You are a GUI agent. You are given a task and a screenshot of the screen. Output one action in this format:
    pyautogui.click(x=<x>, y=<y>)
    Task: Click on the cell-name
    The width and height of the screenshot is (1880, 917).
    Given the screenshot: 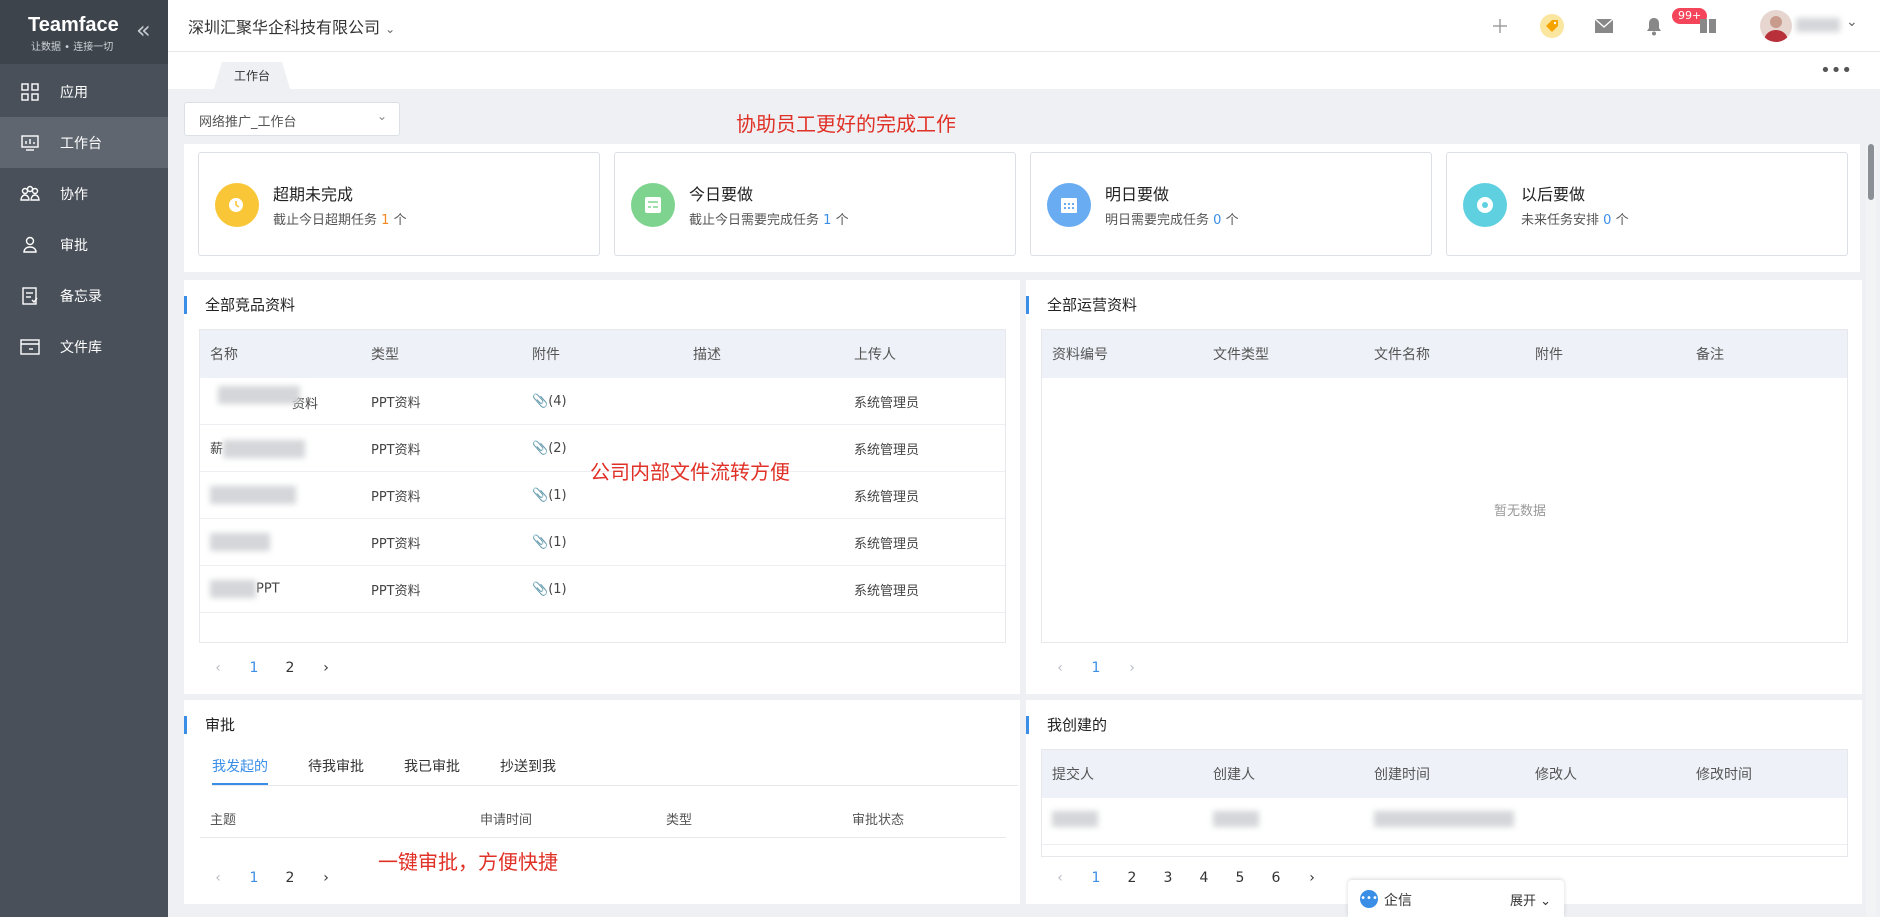 What is the action you would take?
    pyautogui.click(x=280, y=495)
    